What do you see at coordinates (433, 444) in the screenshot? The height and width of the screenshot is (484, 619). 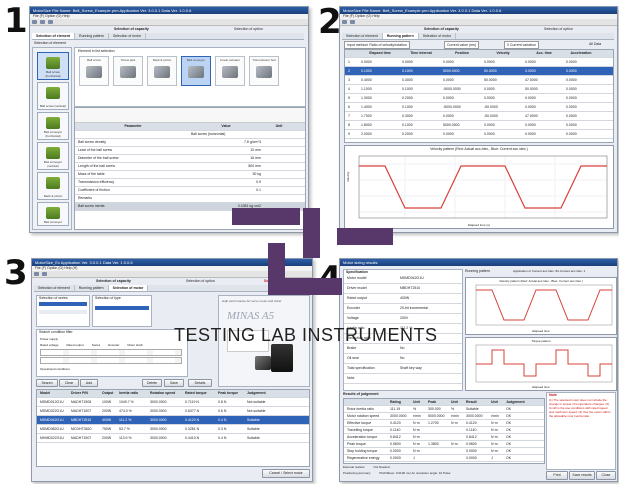 I see `table-cell: 1.3800` at bounding box center [433, 444].